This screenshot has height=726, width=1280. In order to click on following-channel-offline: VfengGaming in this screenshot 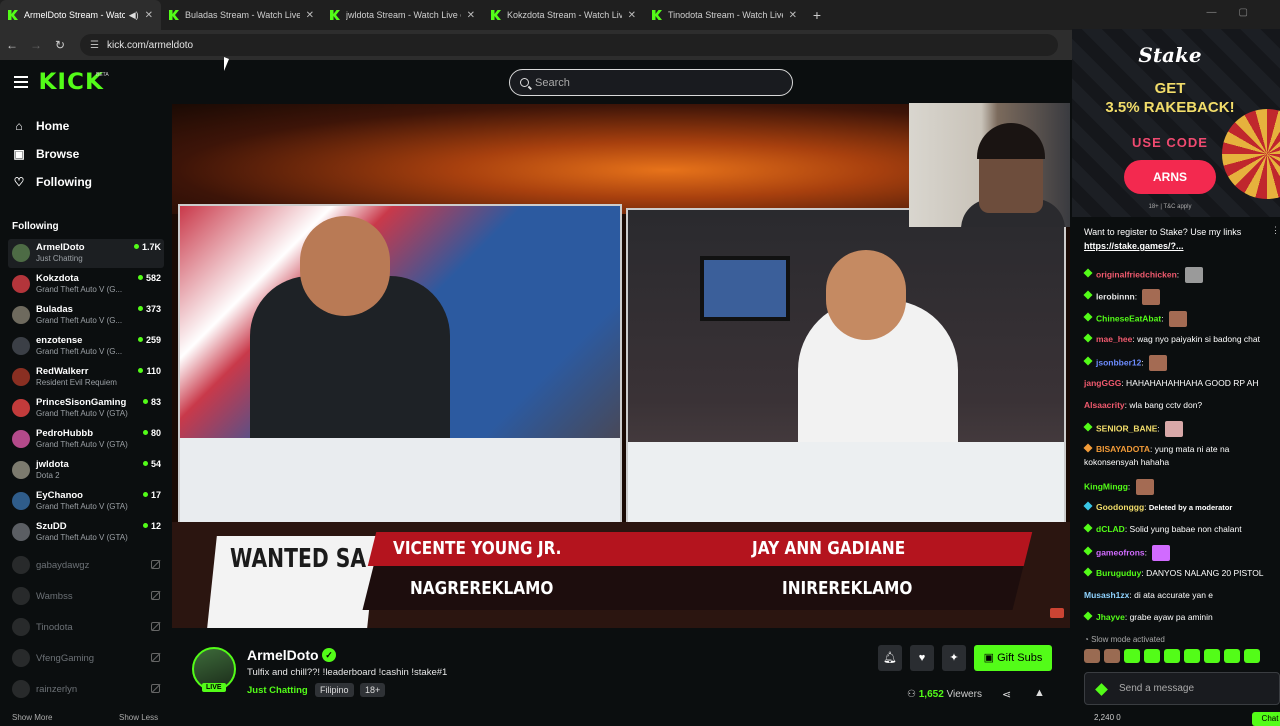, I will do `click(86, 658)`.